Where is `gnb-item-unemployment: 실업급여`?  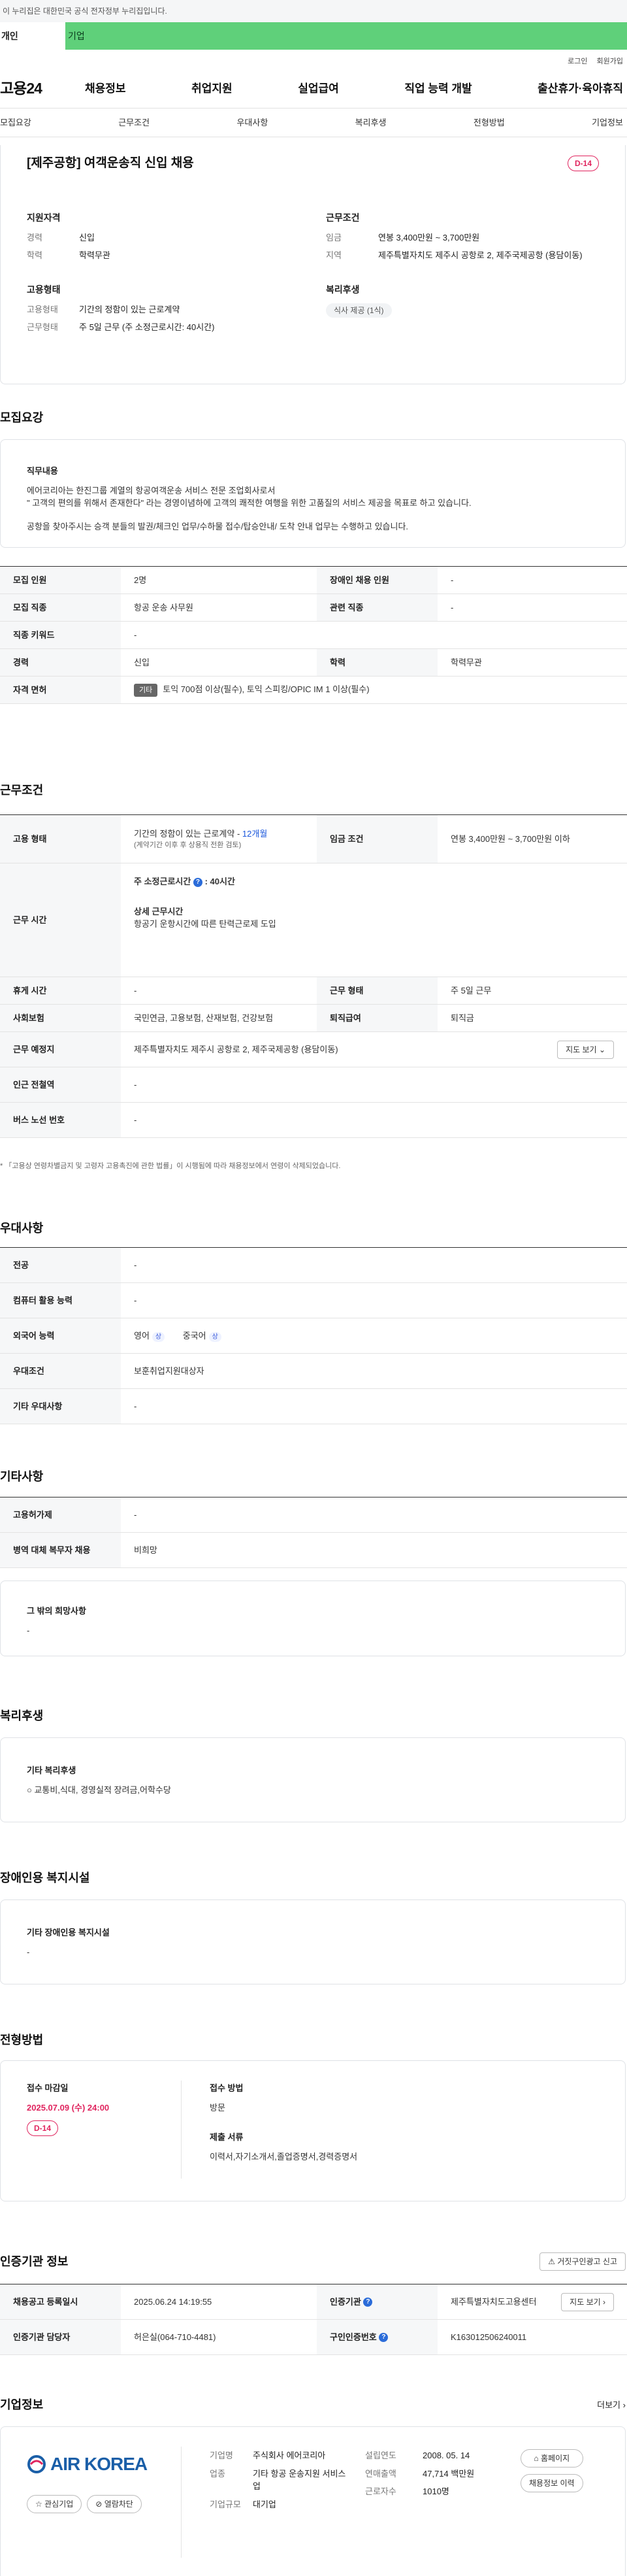 gnb-item-unemployment: 실업급여 is located at coordinates (318, 89).